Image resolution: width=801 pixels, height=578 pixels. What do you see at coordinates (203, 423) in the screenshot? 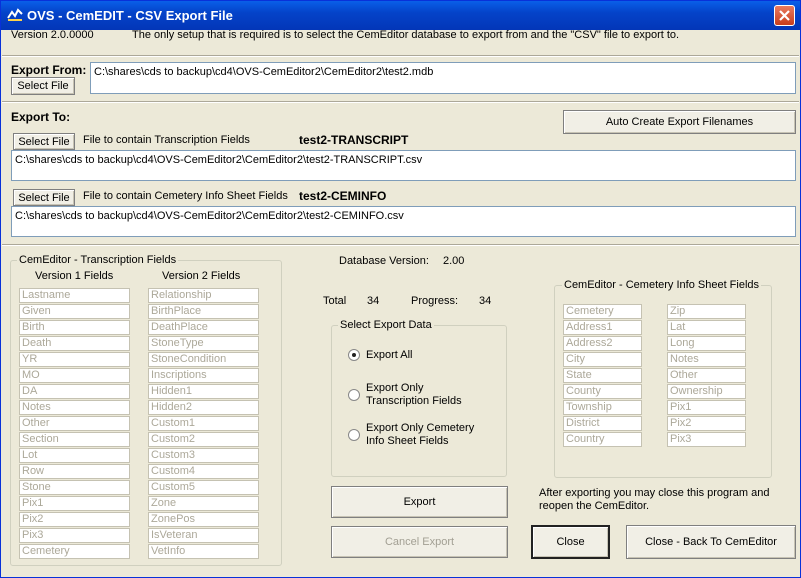
I see `field-name-box: Custom1` at bounding box center [203, 423].